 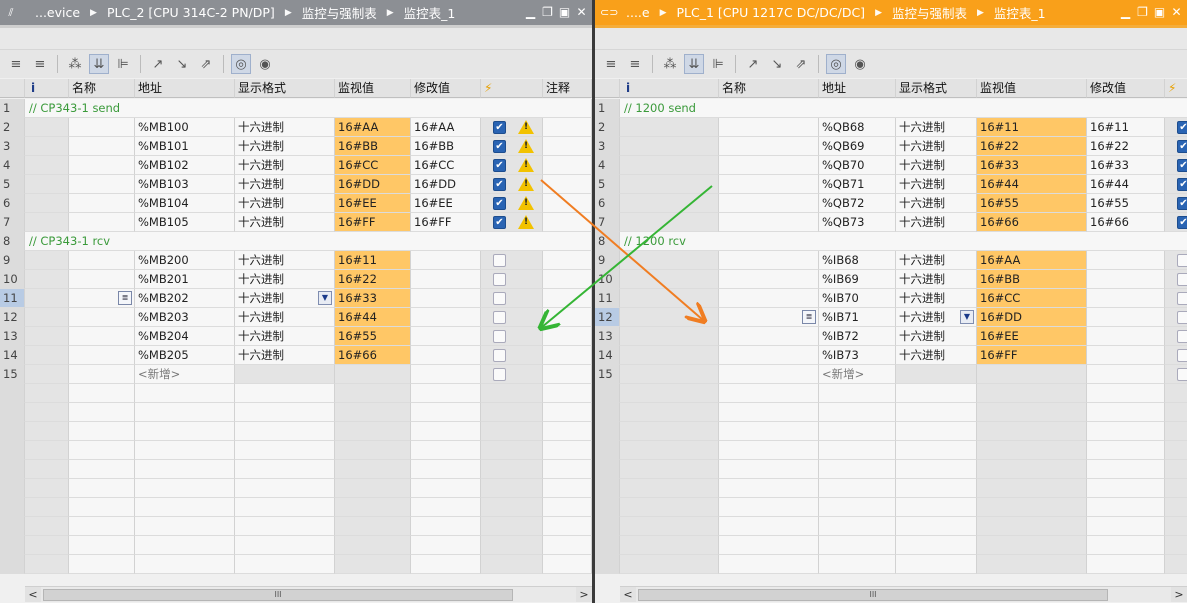 What do you see at coordinates (777, 64) in the screenshot?
I see `stop-force-icon: ↘` at bounding box center [777, 64].